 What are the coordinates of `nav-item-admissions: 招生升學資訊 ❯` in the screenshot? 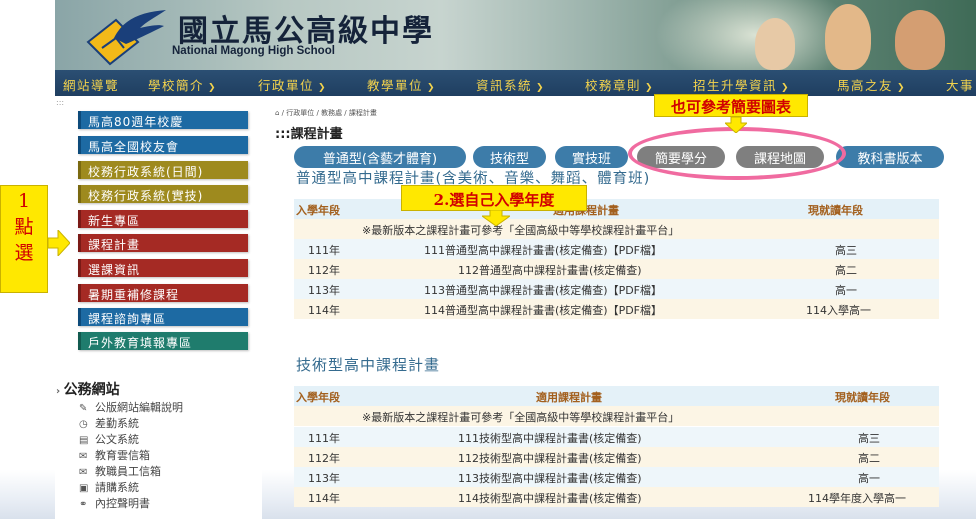 It's located at (741, 84).